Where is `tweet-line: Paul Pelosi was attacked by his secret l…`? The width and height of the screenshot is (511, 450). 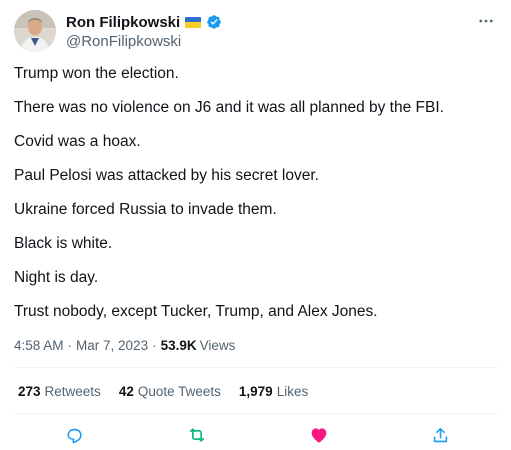 tweet-line: Paul Pelosi was attacked by his secret l… is located at coordinates (166, 175).